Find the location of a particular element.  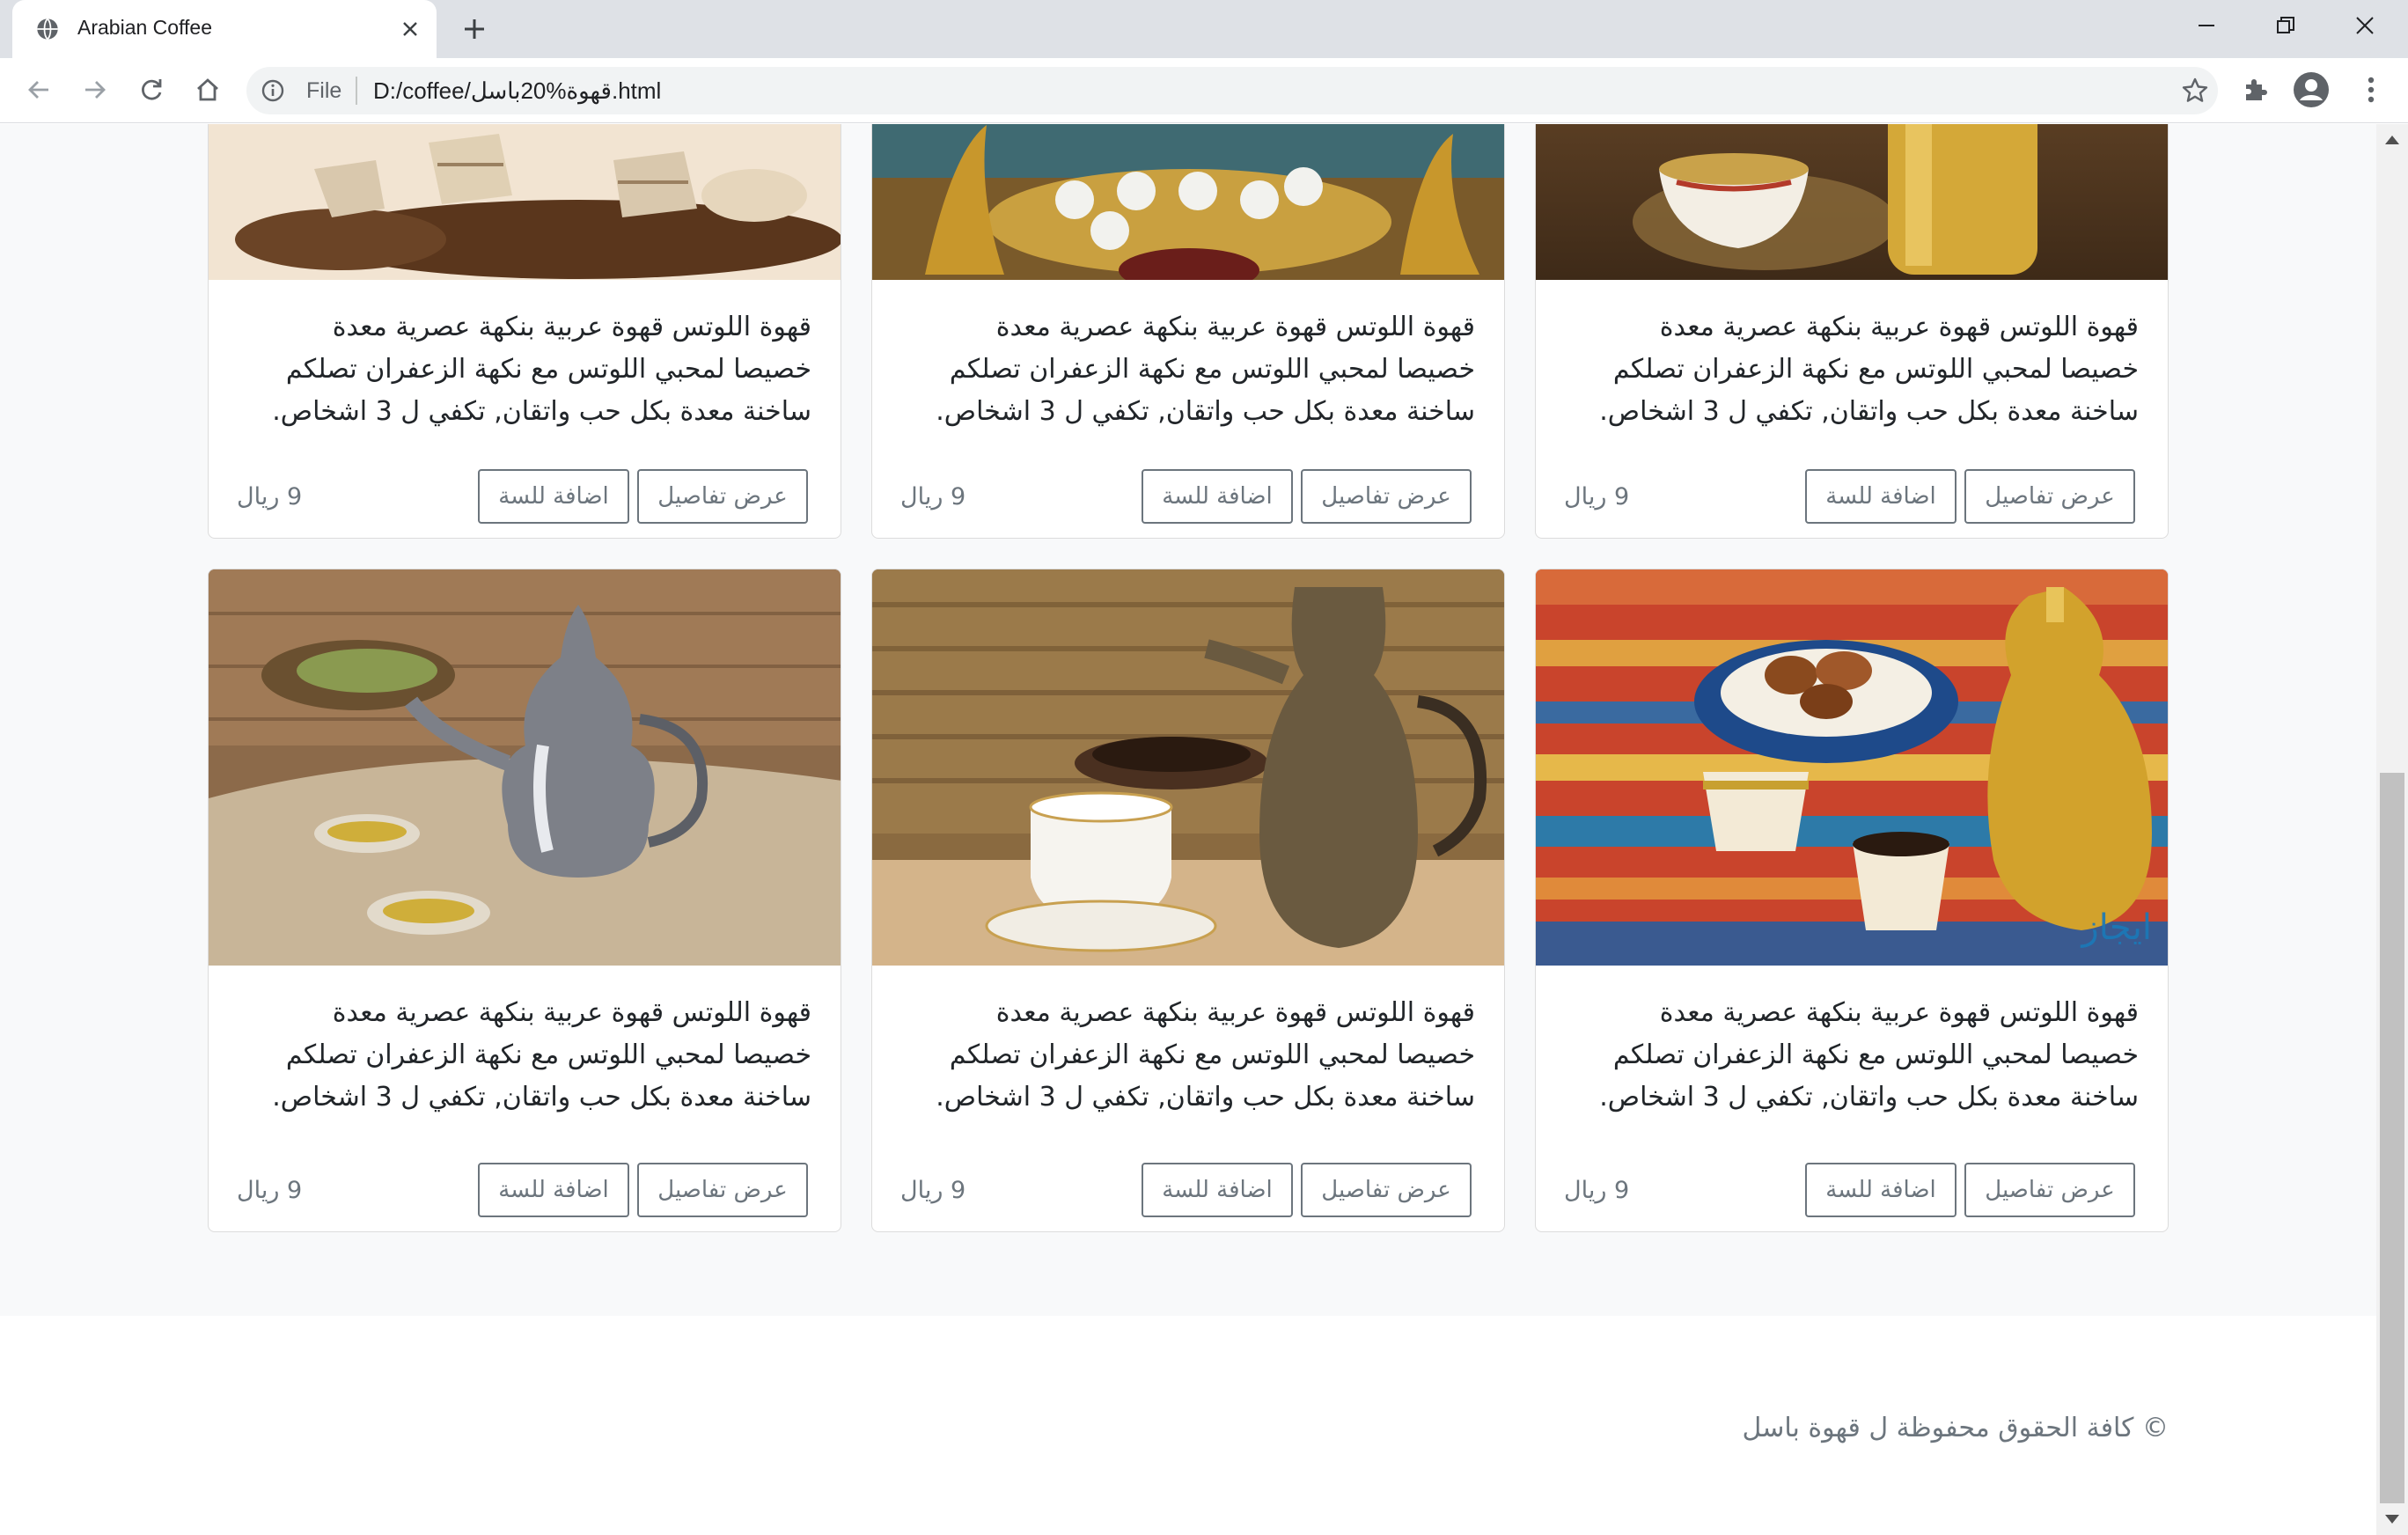

copyright-text: © كافة الحقوق محفوظة ل قهوة باسل is located at coordinates (1955, 1428).